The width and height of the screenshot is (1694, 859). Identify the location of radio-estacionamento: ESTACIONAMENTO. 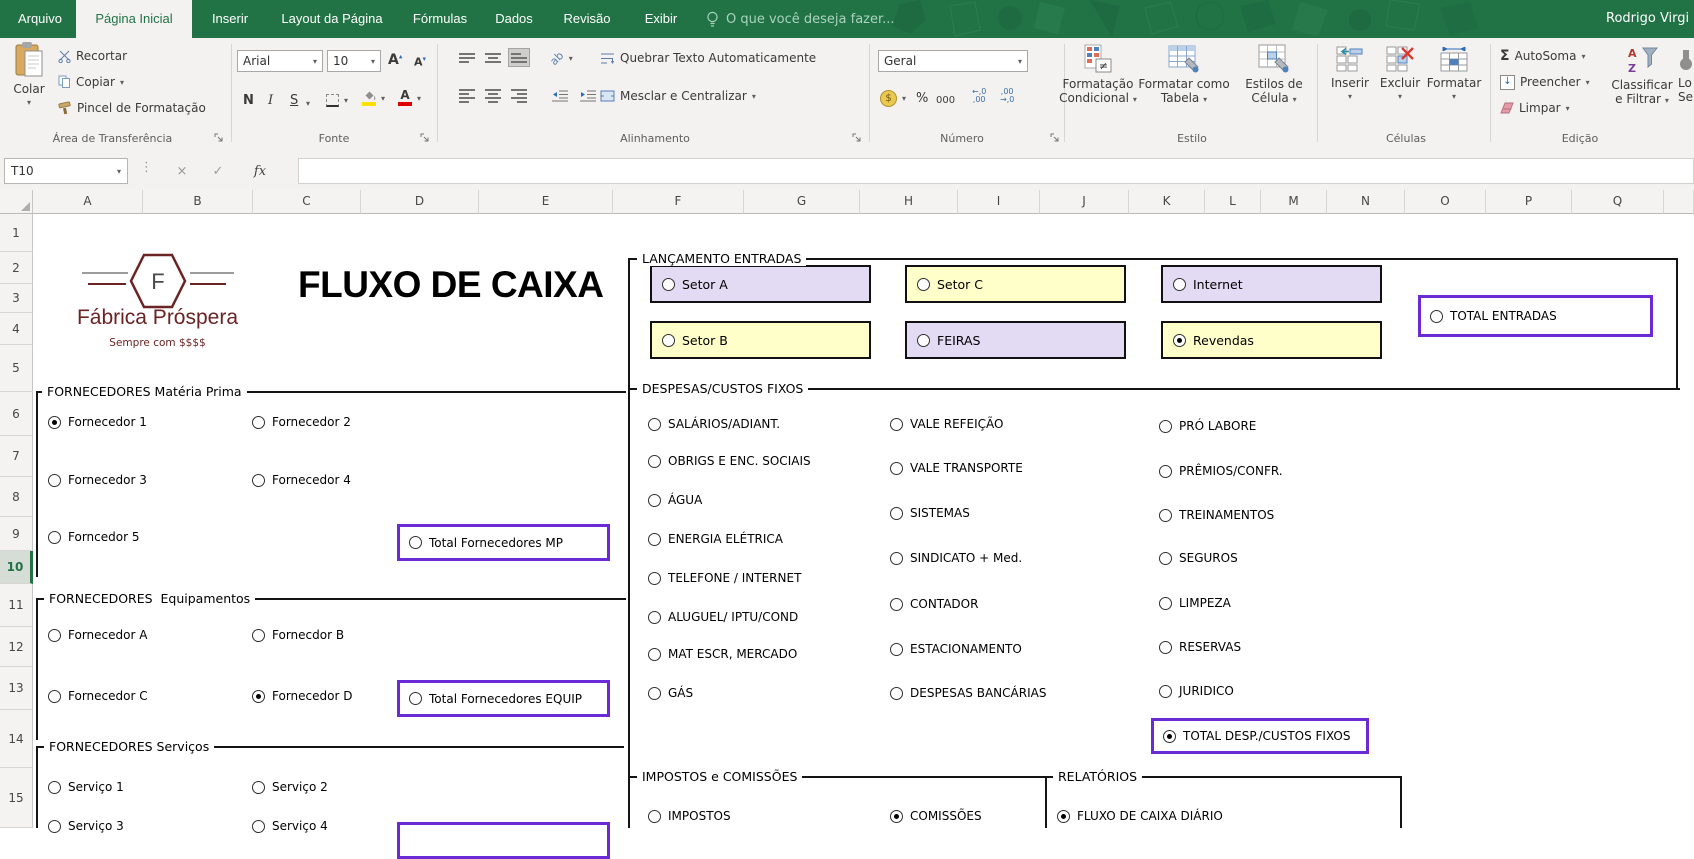
(956, 649).